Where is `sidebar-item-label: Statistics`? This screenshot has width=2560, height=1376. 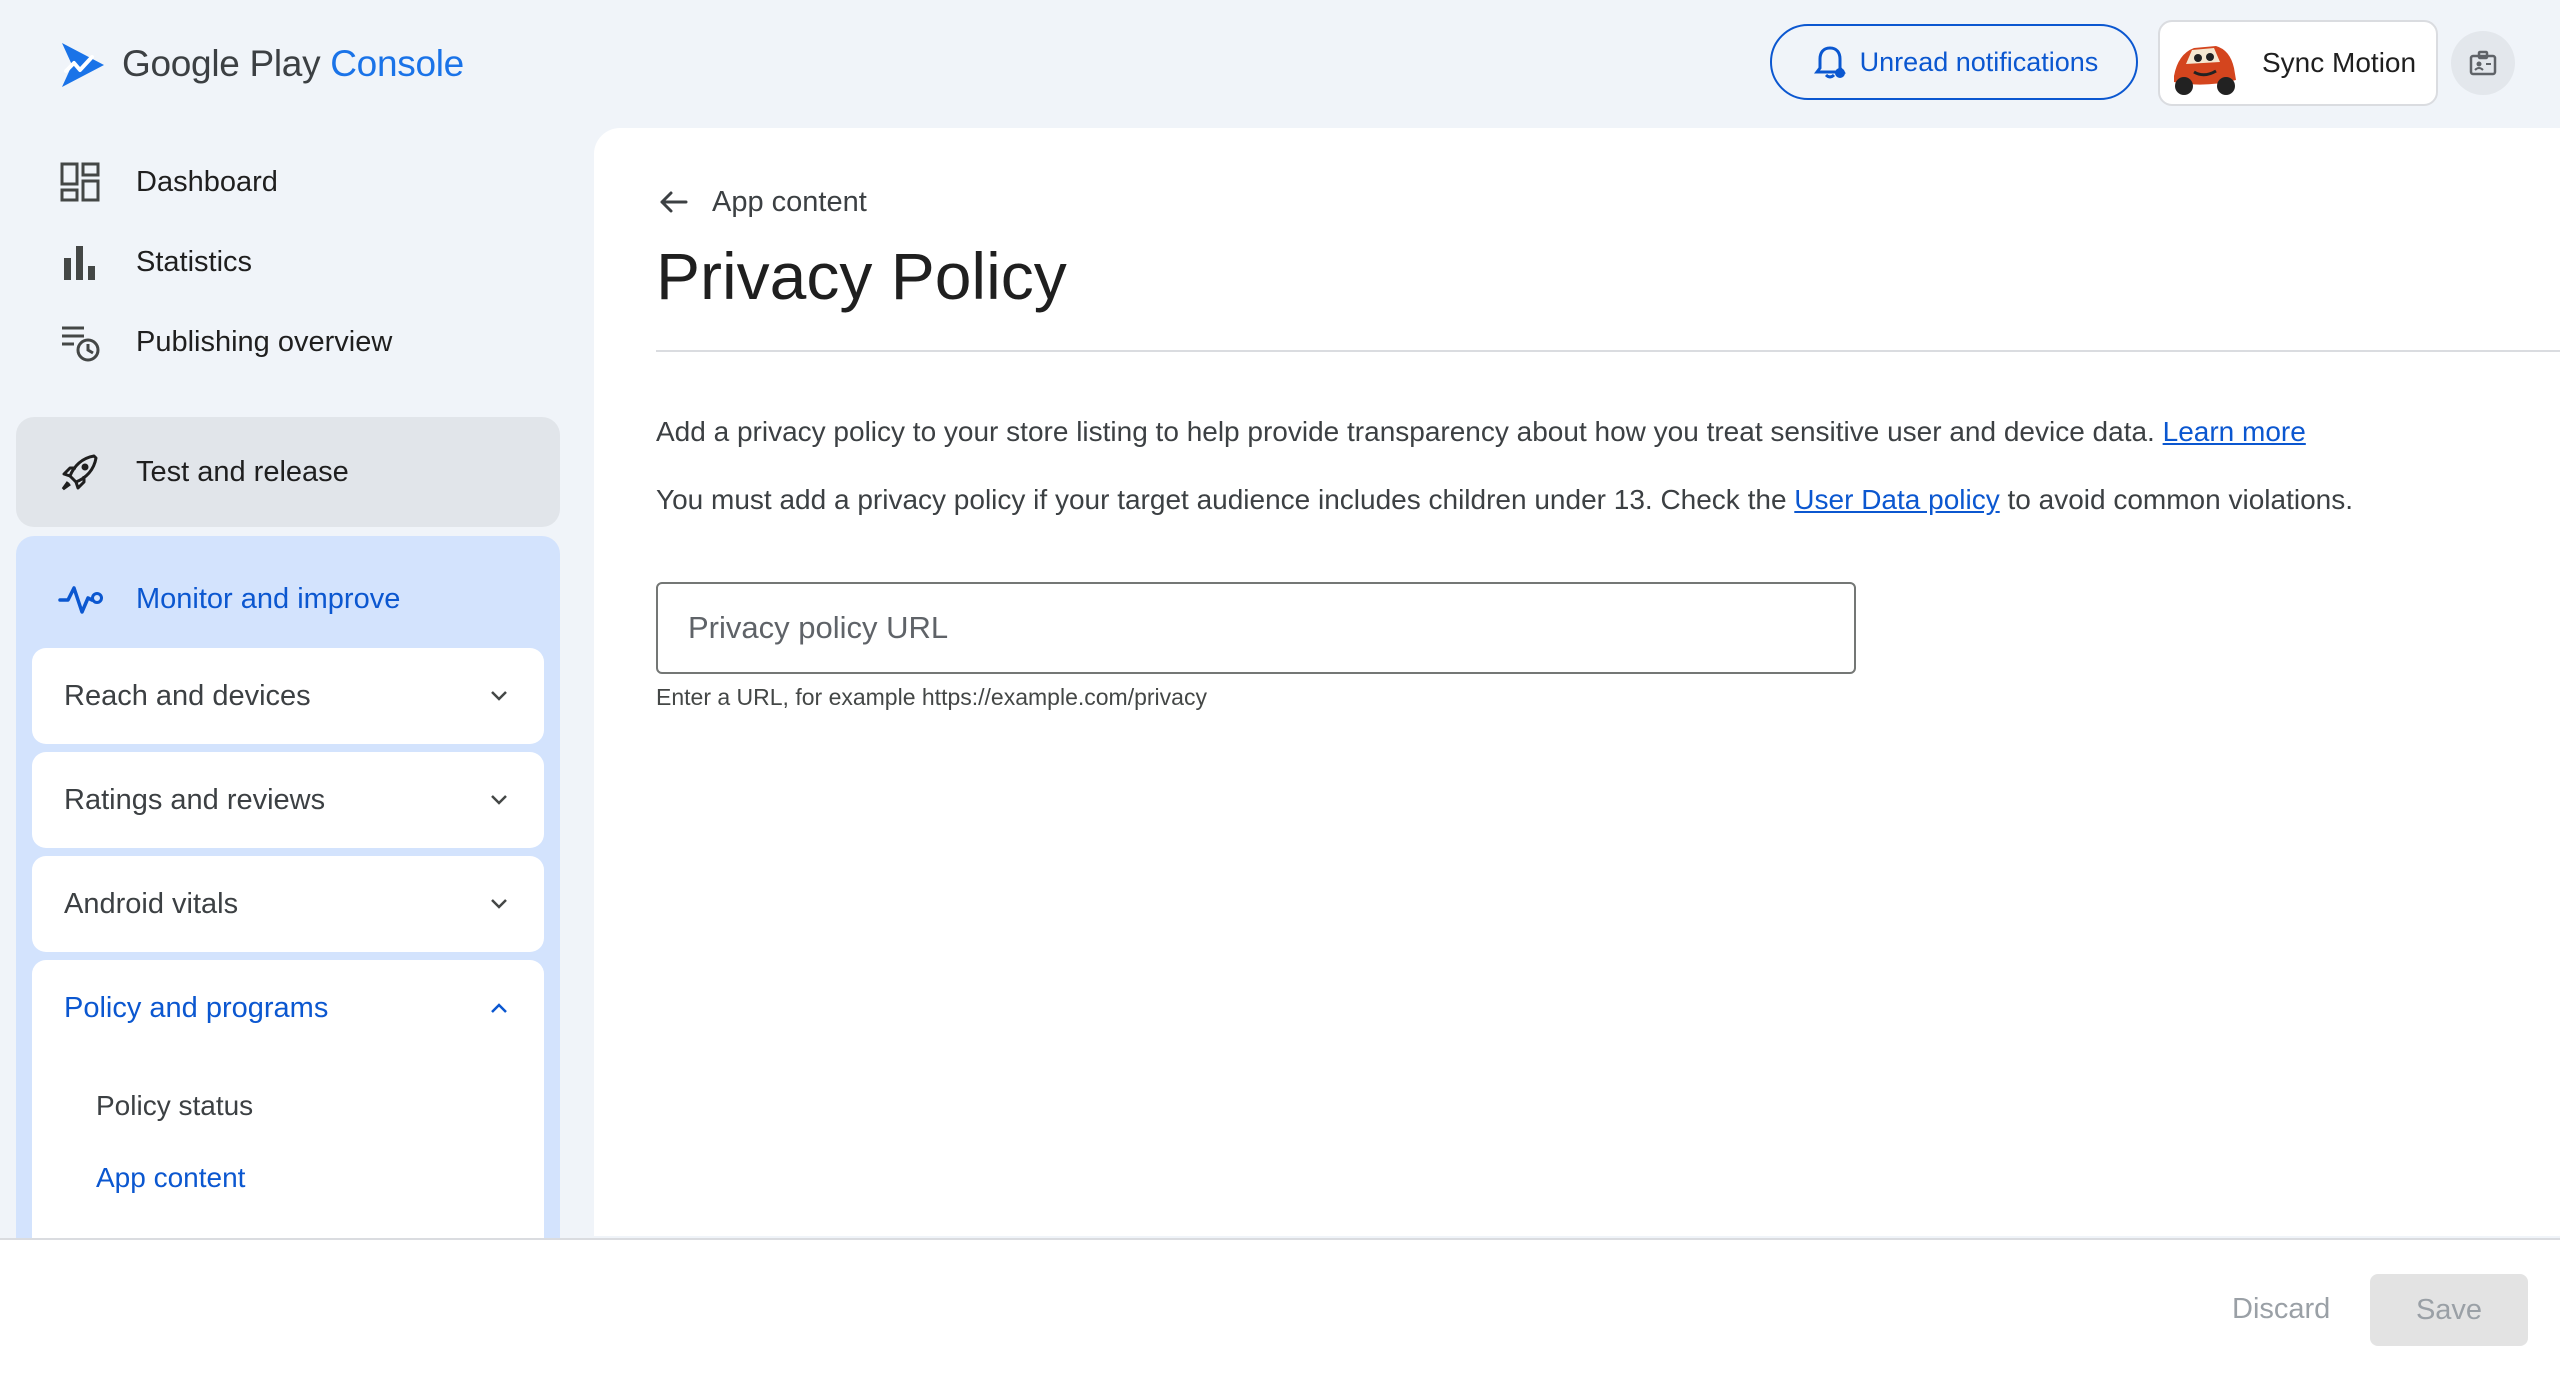 sidebar-item-label: Statistics is located at coordinates (194, 261).